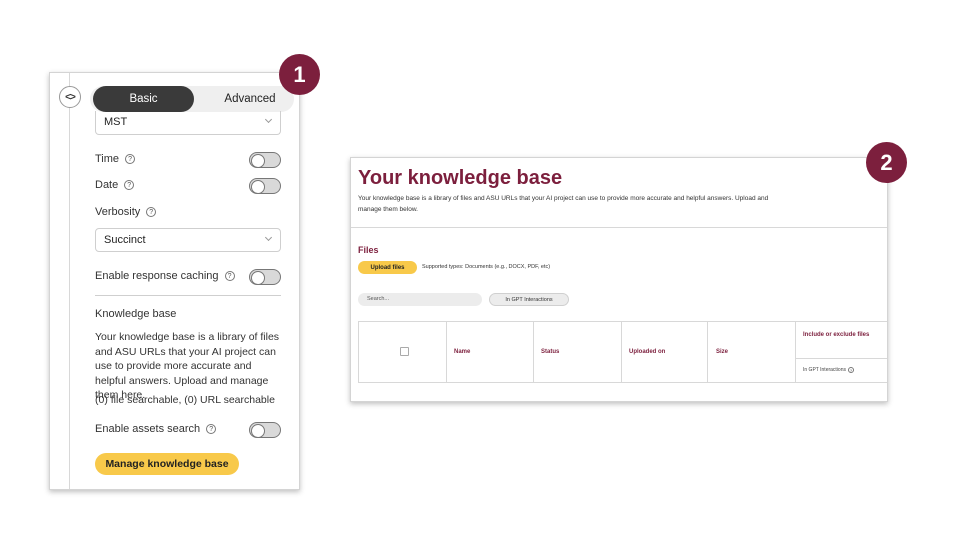 The height and width of the screenshot is (540, 960). What do you see at coordinates (188, 123) in the screenshot?
I see `timezone-select: MST` at bounding box center [188, 123].